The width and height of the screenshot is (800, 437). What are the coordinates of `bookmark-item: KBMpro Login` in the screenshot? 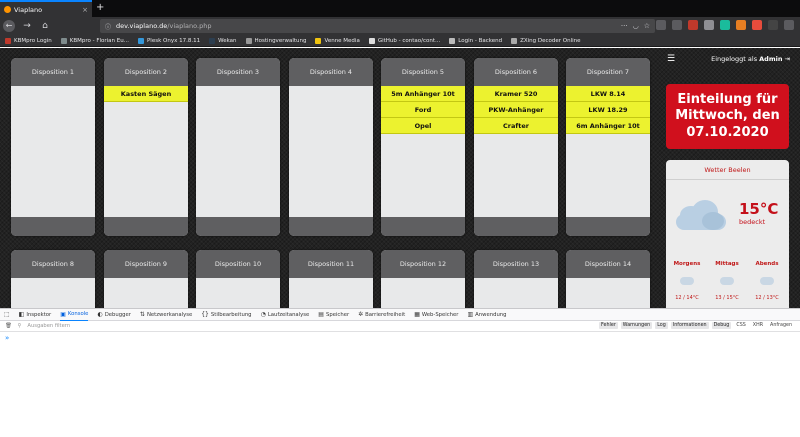 It's located at (28, 40).